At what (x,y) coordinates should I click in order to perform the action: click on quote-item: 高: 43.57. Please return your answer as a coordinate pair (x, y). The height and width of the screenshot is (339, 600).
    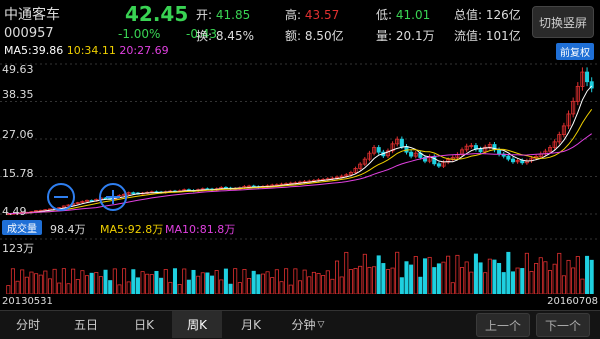
    Looking at the image, I should click on (312, 14).